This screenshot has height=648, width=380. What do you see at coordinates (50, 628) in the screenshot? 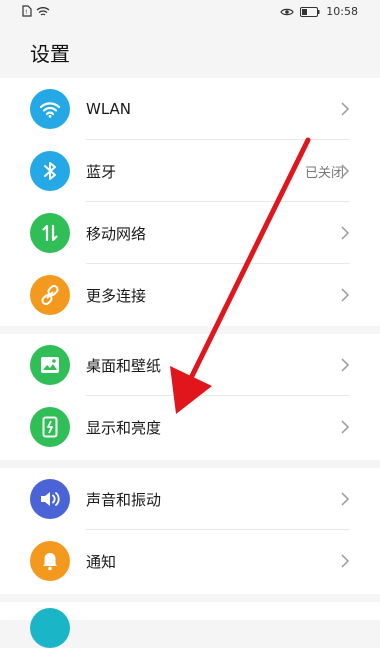
I see `partial-item-icon` at bounding box center [50, 628].